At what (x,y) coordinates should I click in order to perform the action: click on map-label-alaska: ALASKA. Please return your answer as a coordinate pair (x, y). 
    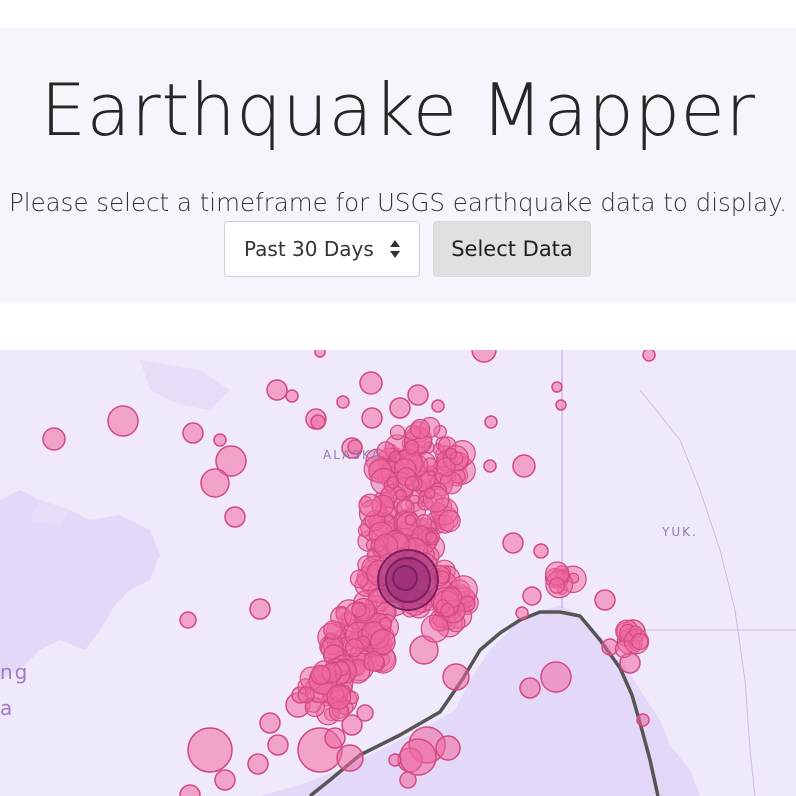
    Looking at the image, I should click on (352, 455).